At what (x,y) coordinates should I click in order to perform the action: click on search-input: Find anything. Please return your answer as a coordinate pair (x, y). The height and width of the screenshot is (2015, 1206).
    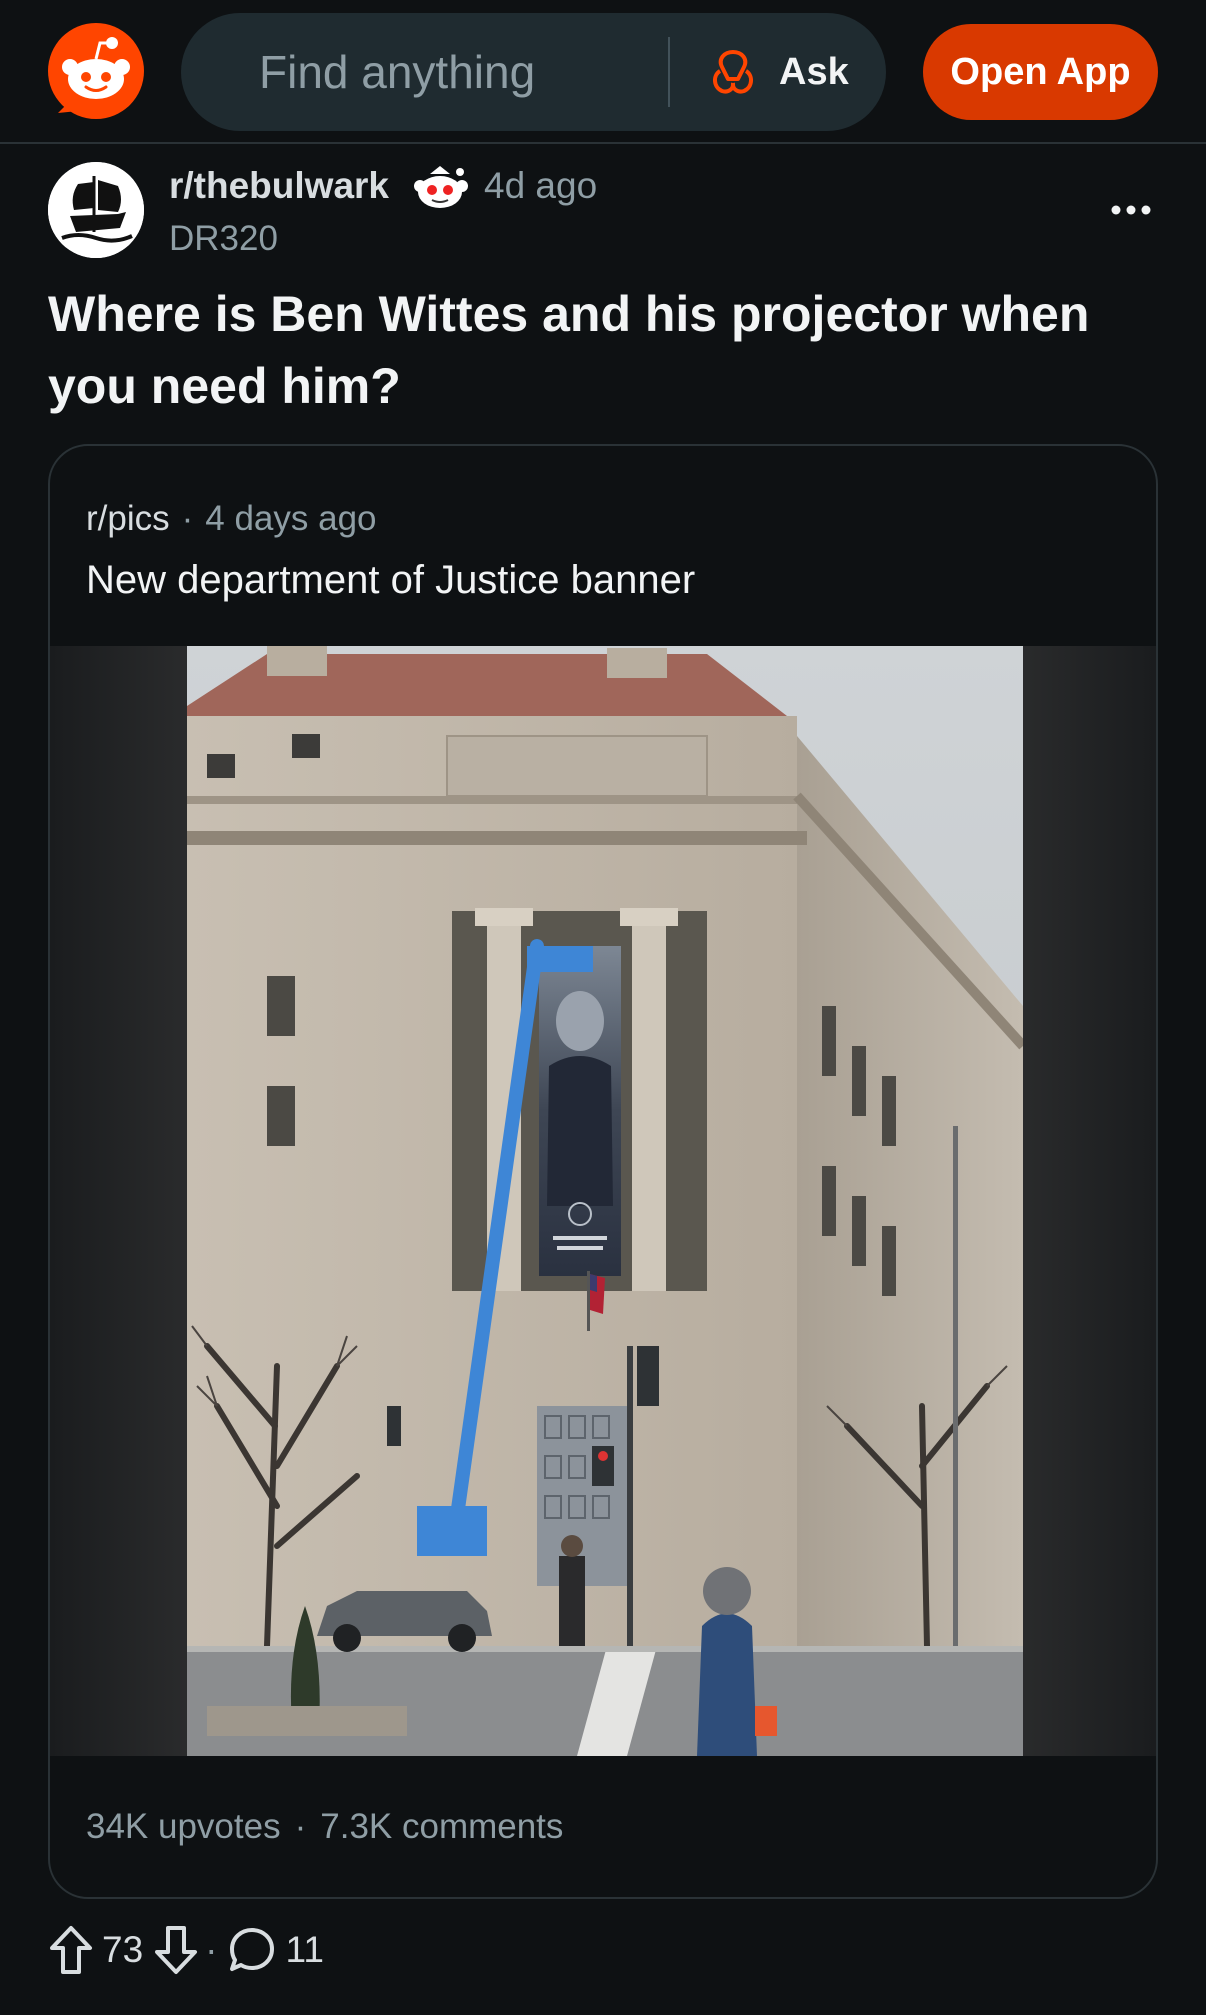
    Looking at the image, I should click on (397, 72).